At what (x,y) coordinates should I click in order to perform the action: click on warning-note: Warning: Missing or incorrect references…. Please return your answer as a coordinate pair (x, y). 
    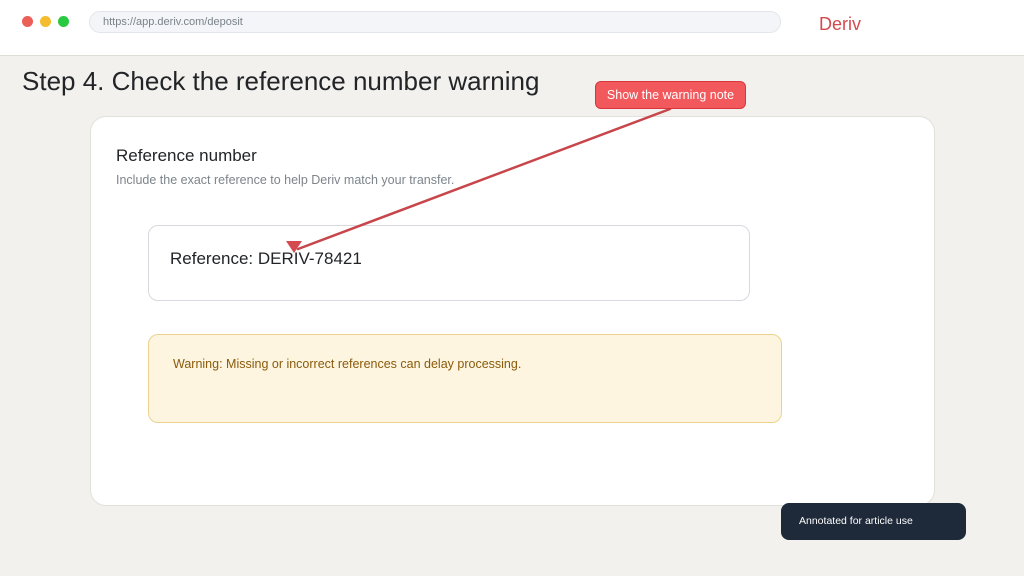
    Looking at the image, I should click on (465, 378).